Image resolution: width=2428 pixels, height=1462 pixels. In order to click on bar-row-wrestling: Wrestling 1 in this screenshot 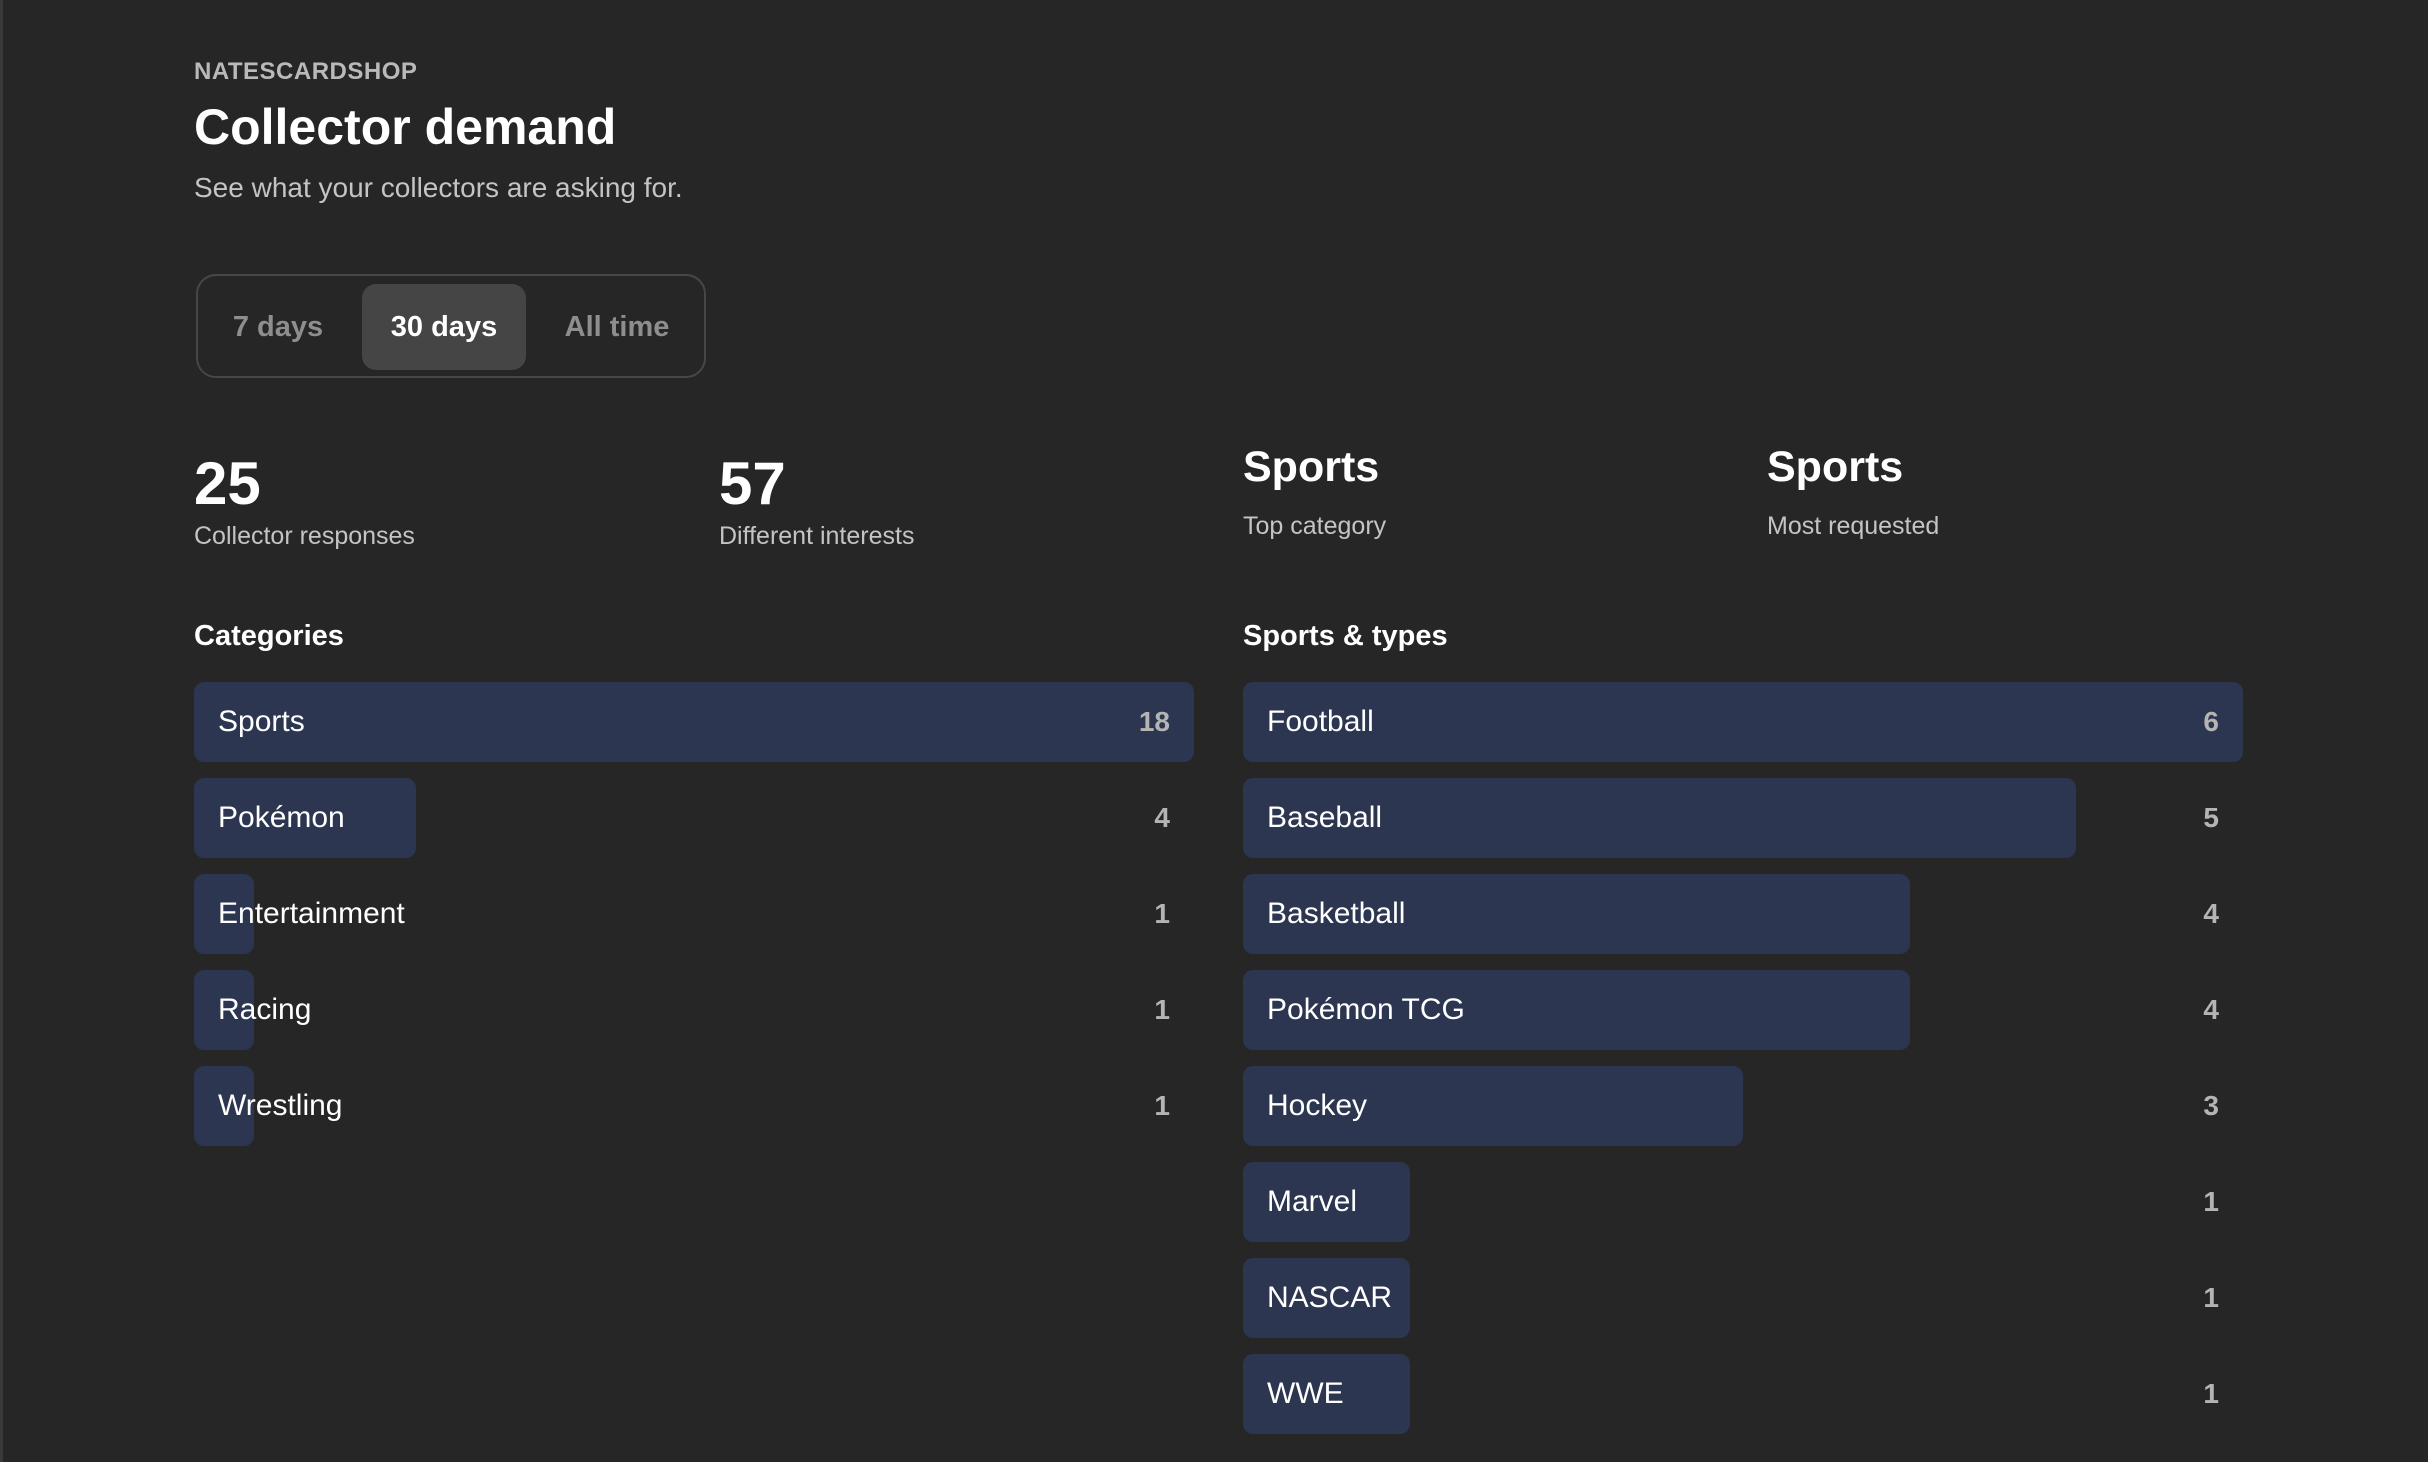, I will do `click(694, 1106)`.